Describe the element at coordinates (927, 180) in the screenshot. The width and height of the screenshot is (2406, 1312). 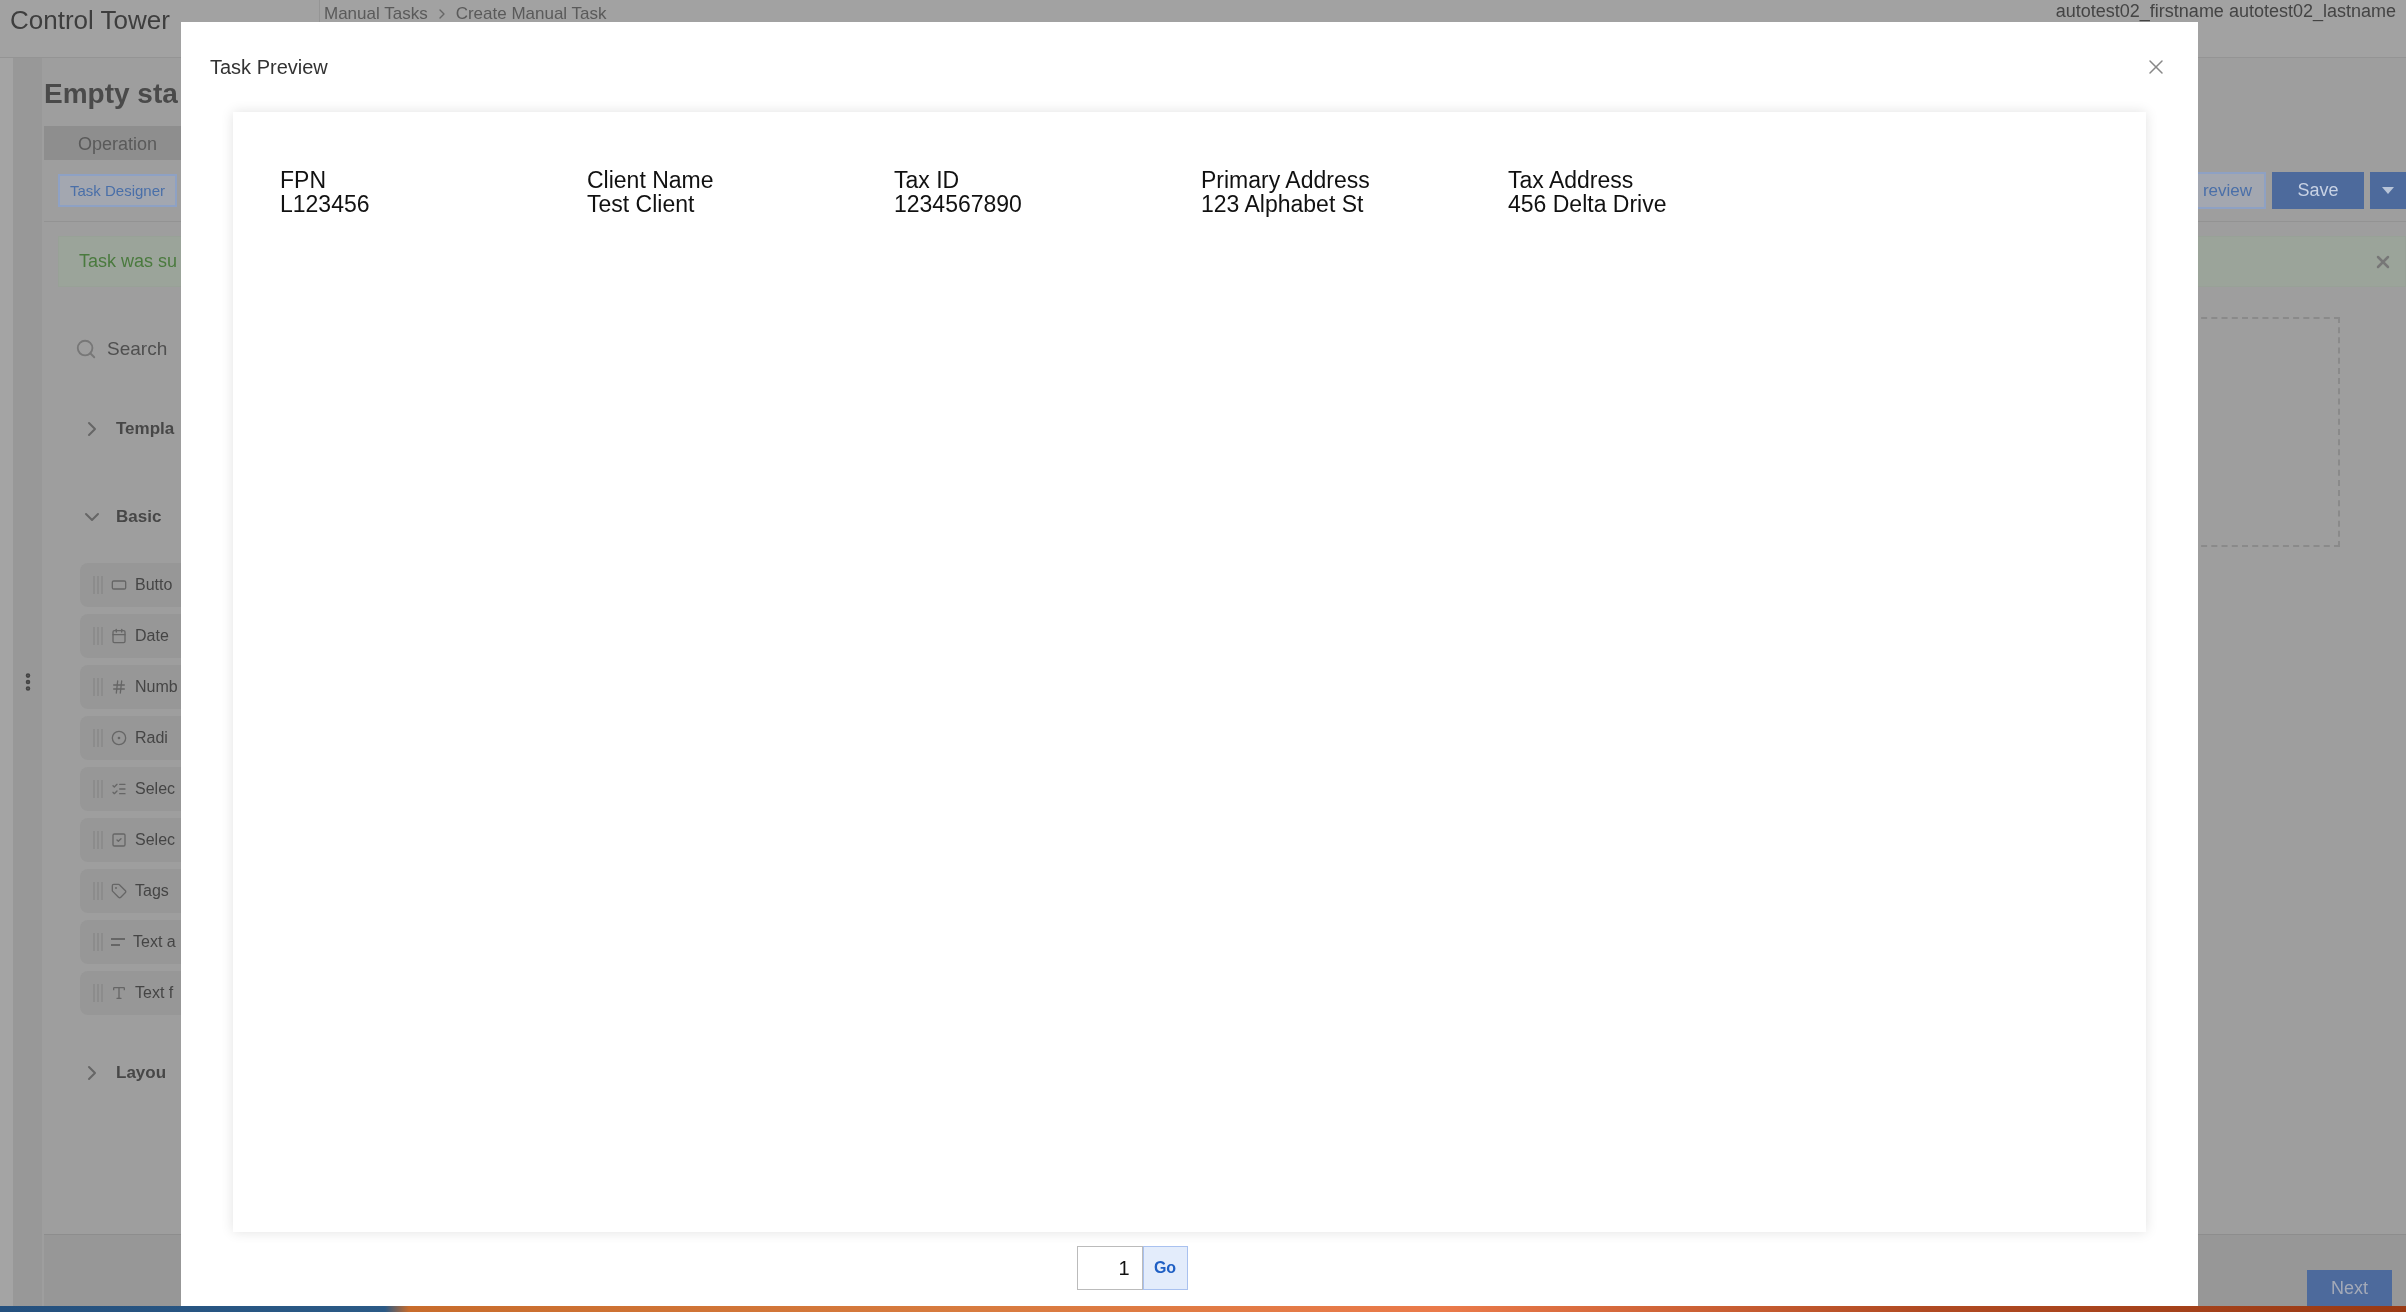
I see `field-label: Tax ID` at that location.